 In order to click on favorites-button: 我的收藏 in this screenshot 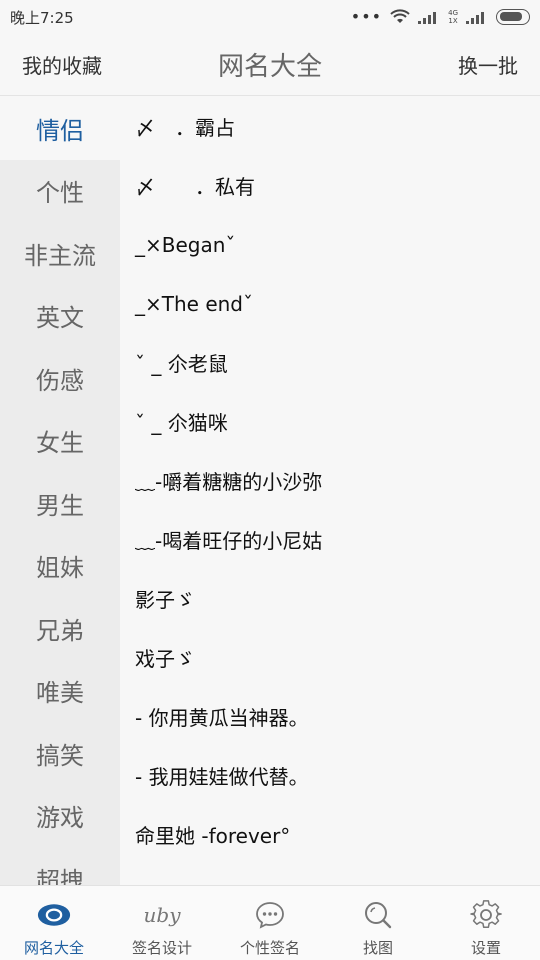, I will do `click(62, 64)`.